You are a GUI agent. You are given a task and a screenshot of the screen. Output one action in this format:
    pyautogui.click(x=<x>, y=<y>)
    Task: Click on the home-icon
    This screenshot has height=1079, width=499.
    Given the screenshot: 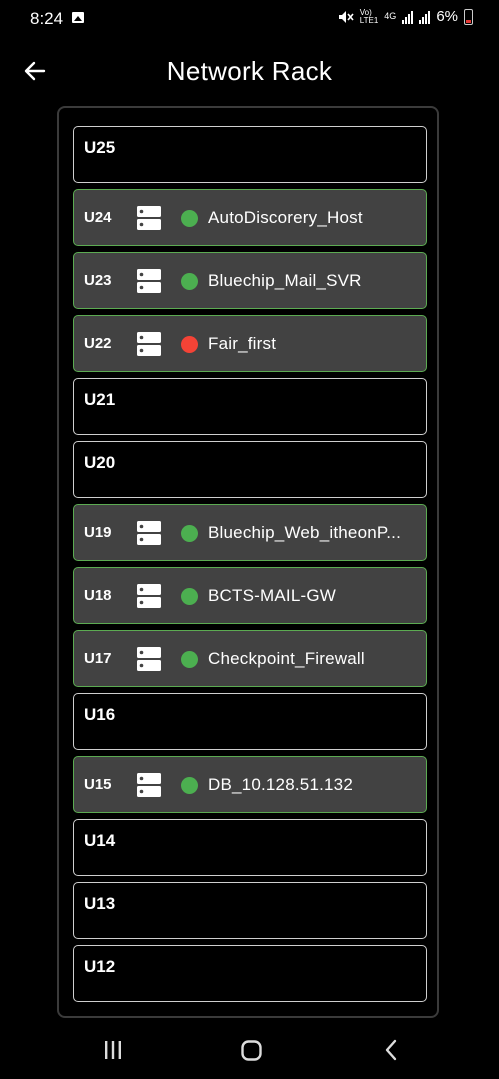 What is the action you would take?
    pyautogui.click(x=251, y=1050)
    